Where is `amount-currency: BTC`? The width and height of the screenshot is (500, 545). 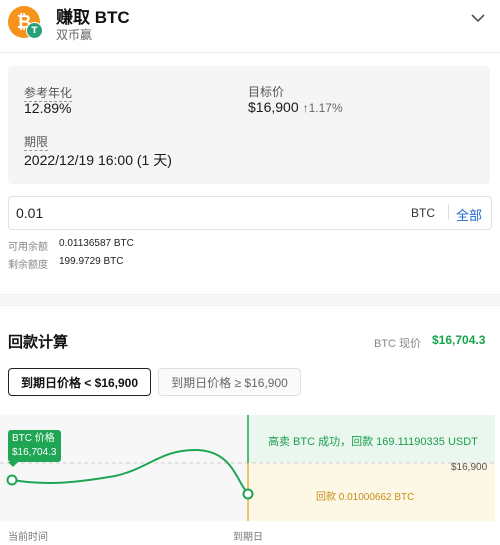 amount-currency: BTC is located at coordinates (423, 213).